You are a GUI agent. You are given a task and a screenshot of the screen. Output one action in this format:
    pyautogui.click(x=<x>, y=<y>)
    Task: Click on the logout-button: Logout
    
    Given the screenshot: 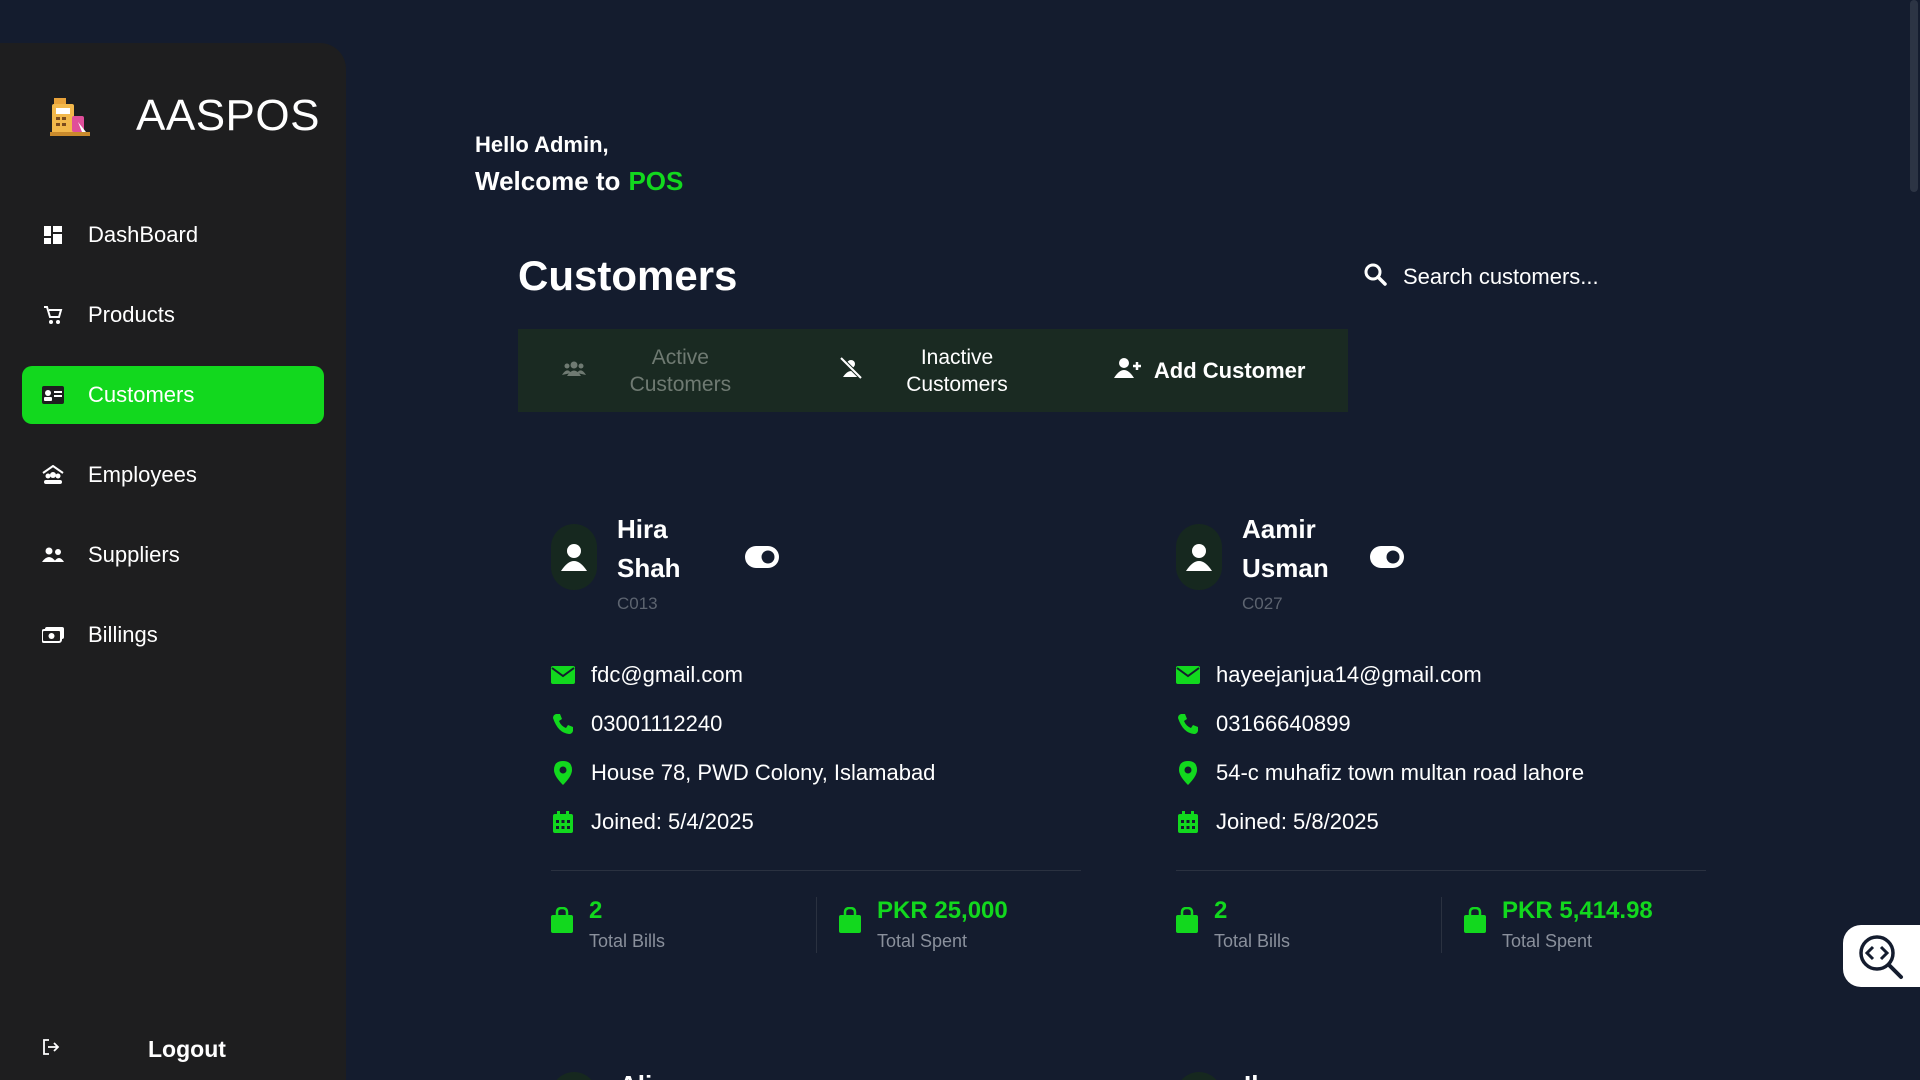 What is the action you would take?
    pyautogui.click(x=173, y=1049)
    